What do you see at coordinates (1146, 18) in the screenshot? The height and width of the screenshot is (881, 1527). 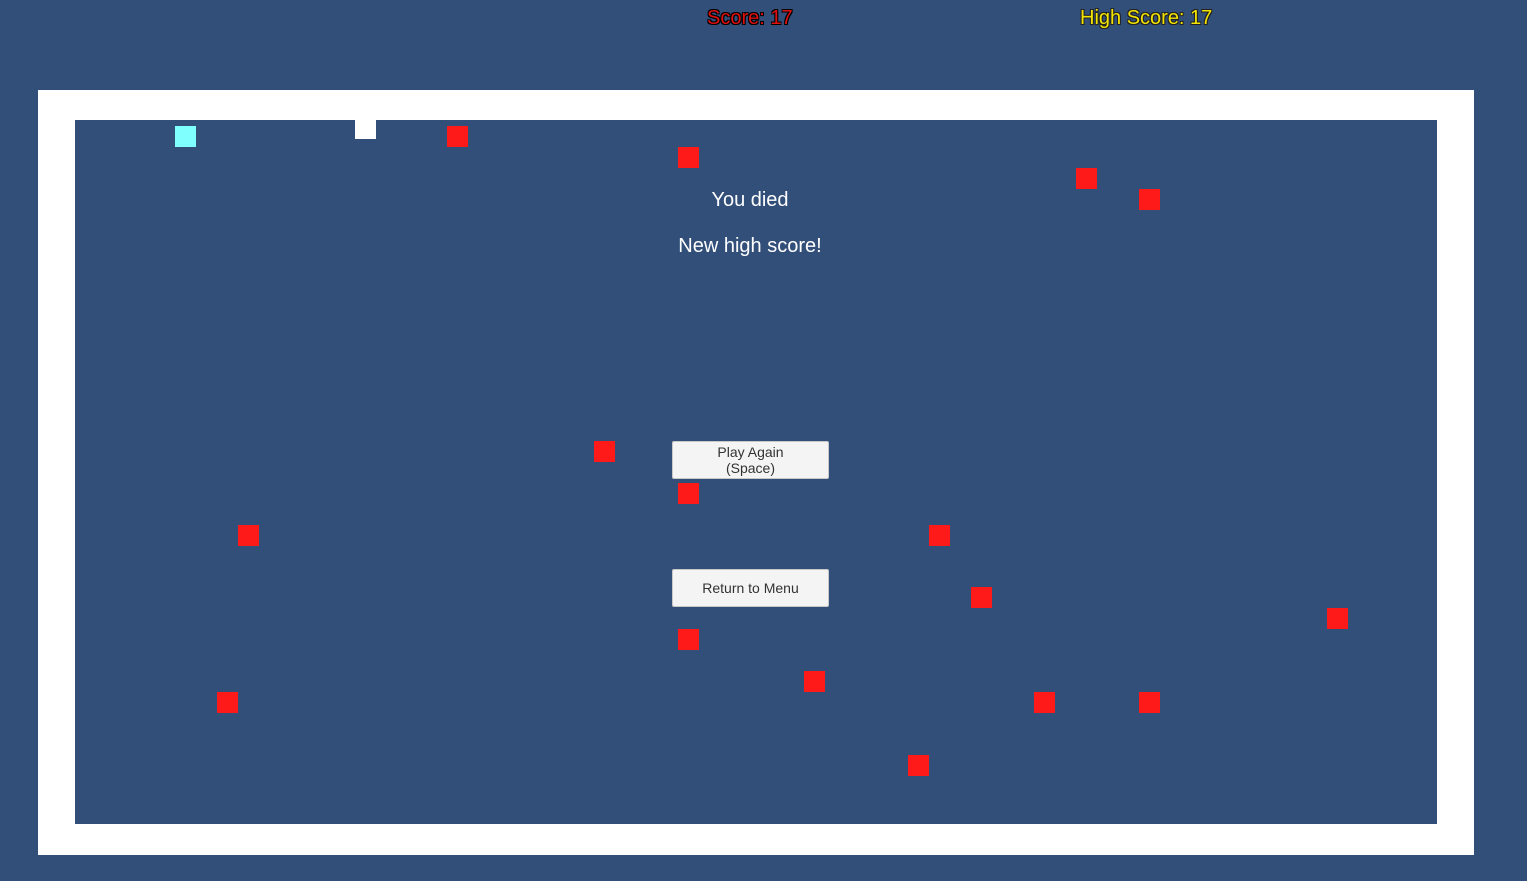 I see `high-score-label: High Score: 17` at bounding box center [1146, 18].